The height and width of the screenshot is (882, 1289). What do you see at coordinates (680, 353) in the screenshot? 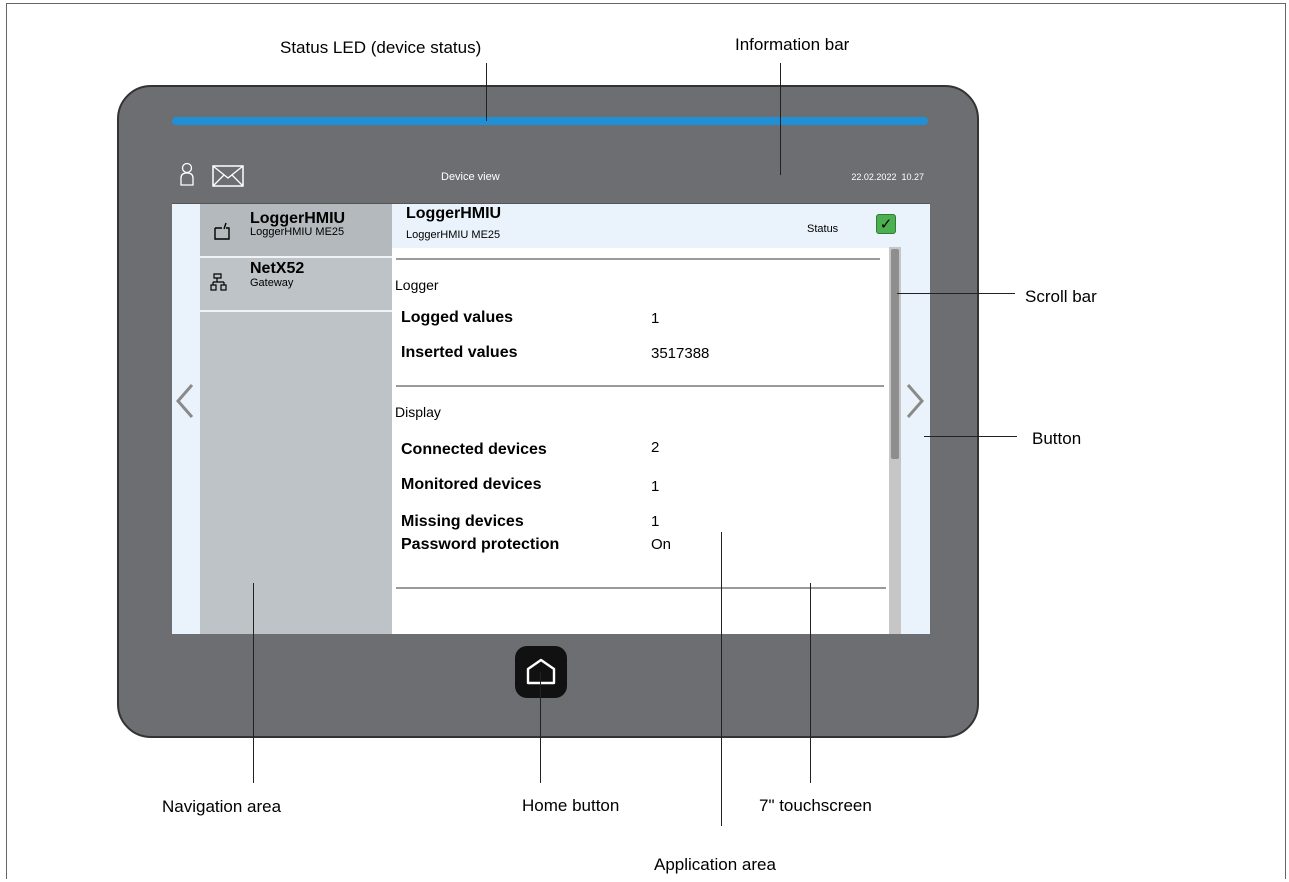
I see `row-value: 3517388` at bounding box center [680, 353].